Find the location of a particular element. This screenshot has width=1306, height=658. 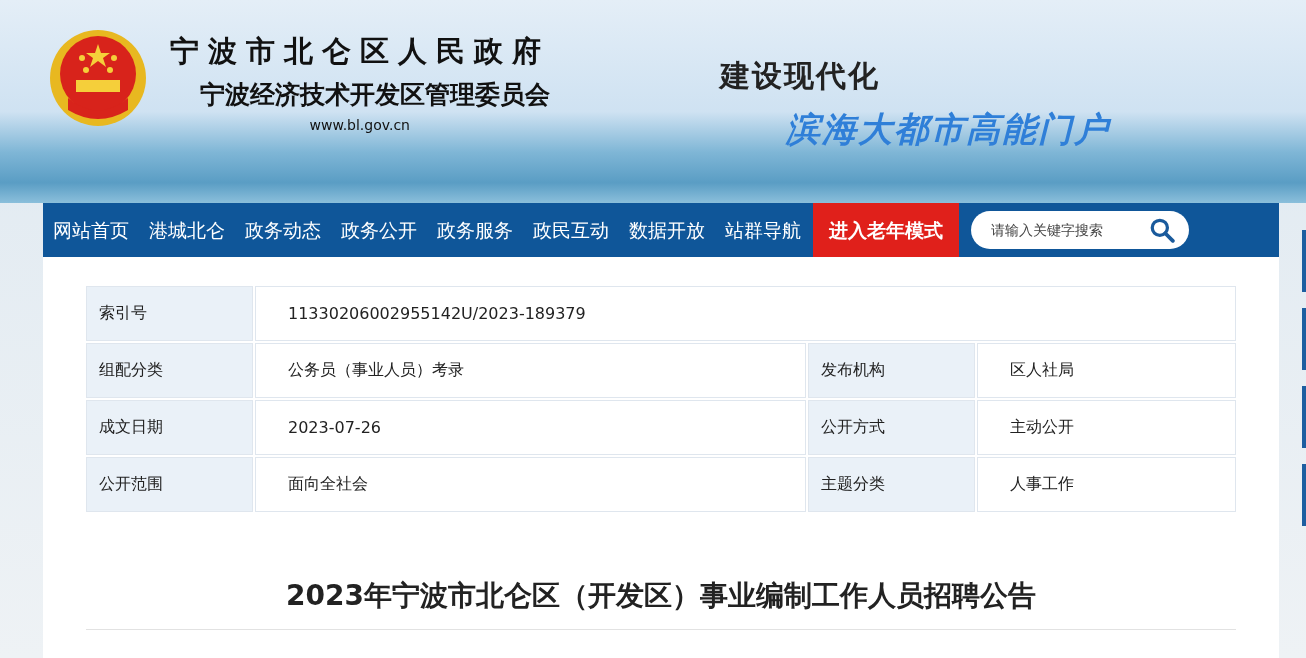

field-label: 发布机构 is located at coordinates (892, 370).